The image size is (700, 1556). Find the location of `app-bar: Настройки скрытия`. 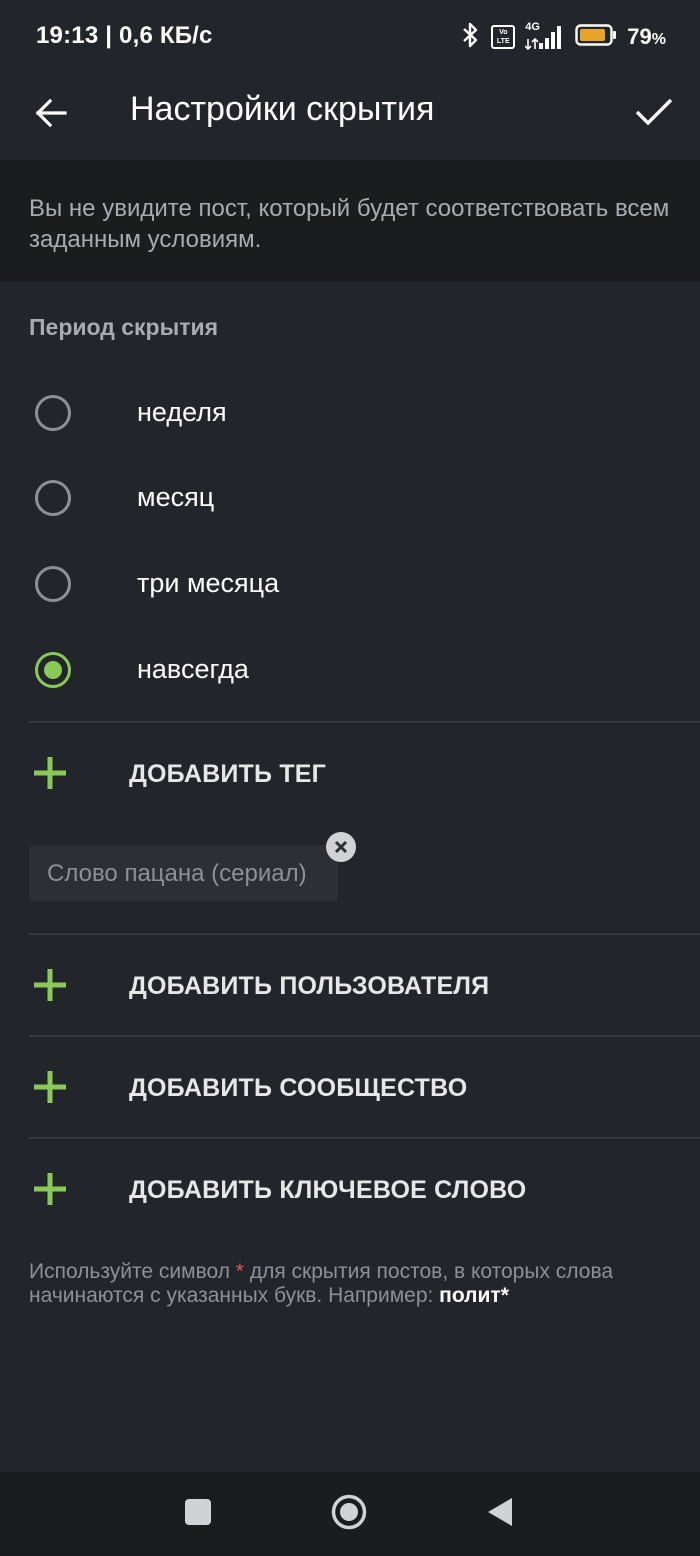

app-bar: Настройки скрытия is located at coordinates (350, 118).